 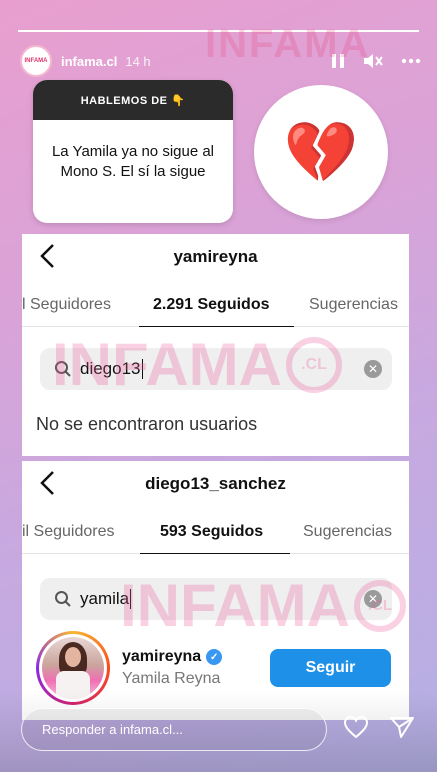 I want to click on user-handle: yamireyna, so click(x=162, y=656).